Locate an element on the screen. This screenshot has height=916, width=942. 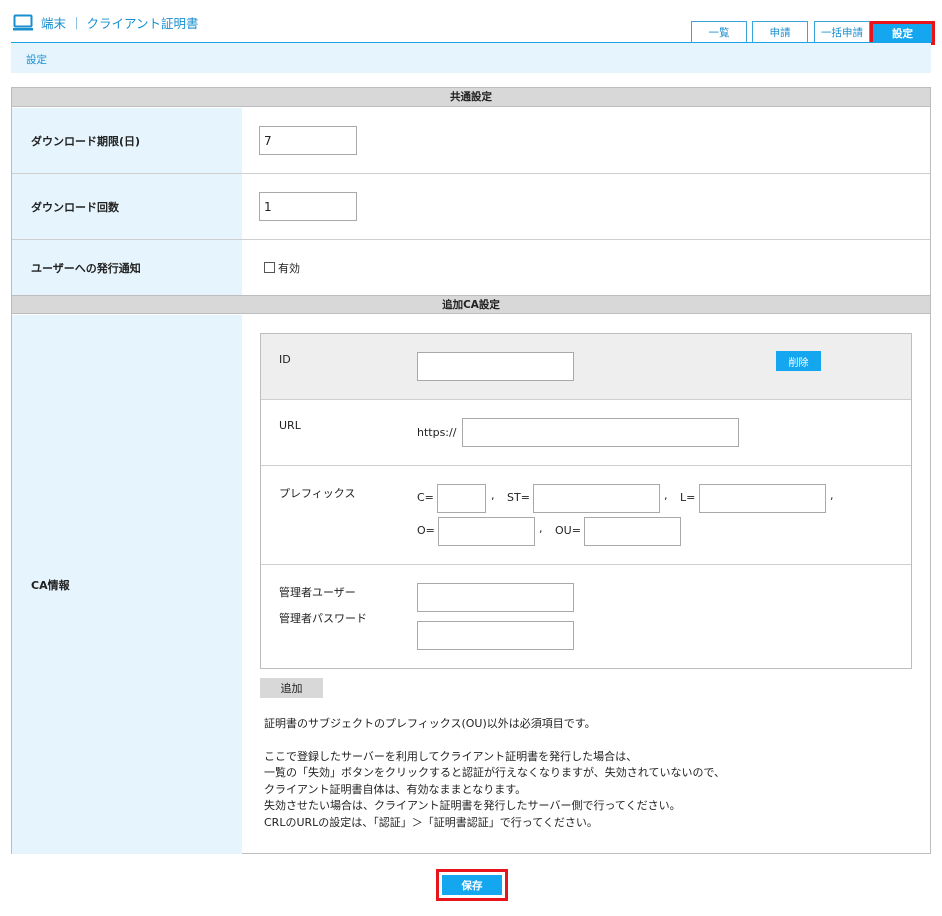
comma-4: , is located at coordinates (541, 528).